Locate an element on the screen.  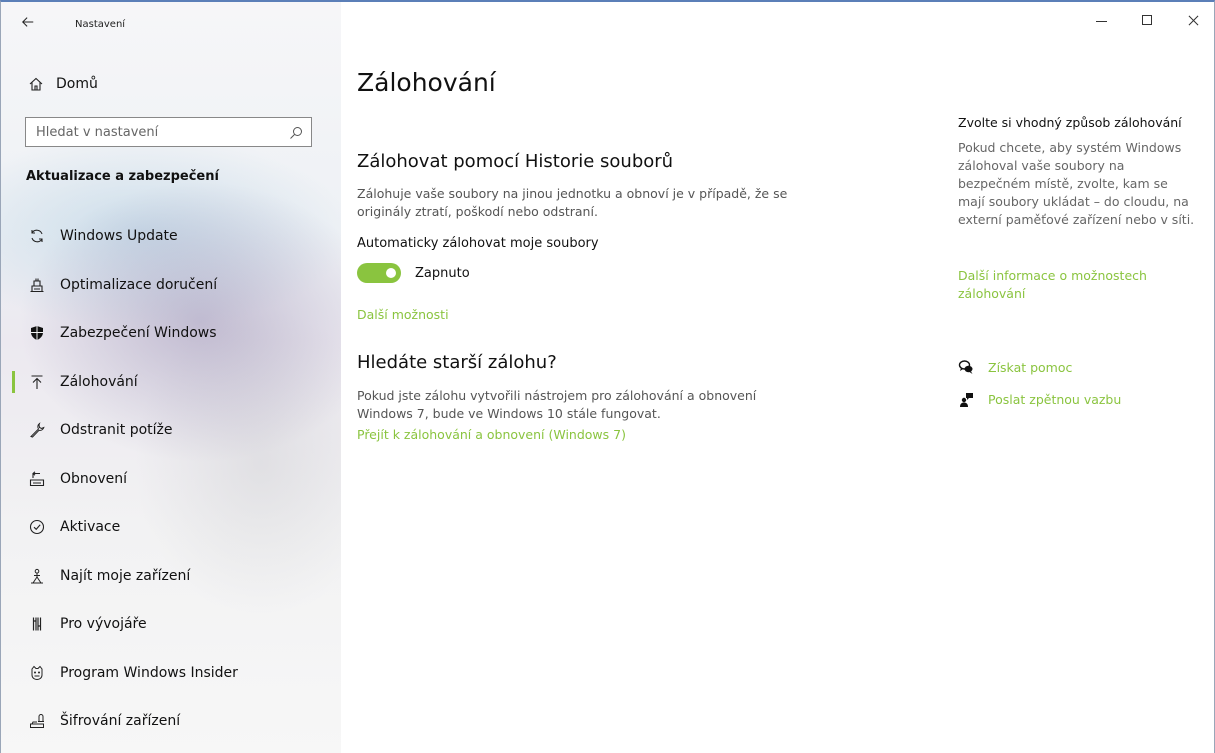
sidebar-item-device-encryption: Šifrování zařízení is located at coordinates (171, 721).